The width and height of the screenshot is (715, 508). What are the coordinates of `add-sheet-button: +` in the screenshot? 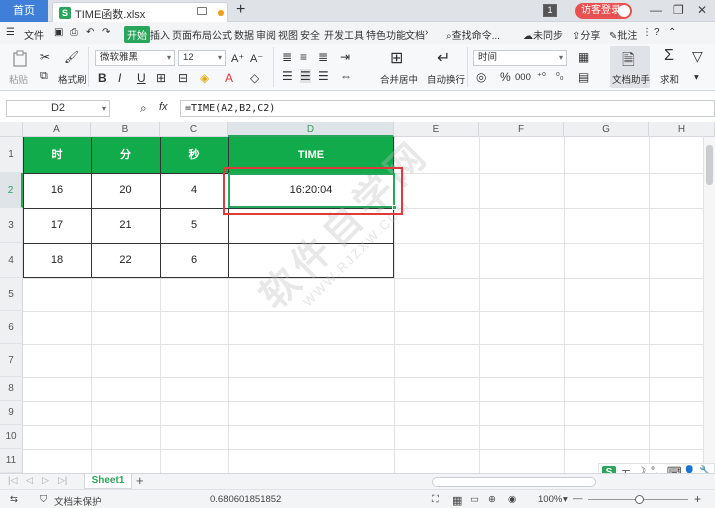 It's located at (140, 480).